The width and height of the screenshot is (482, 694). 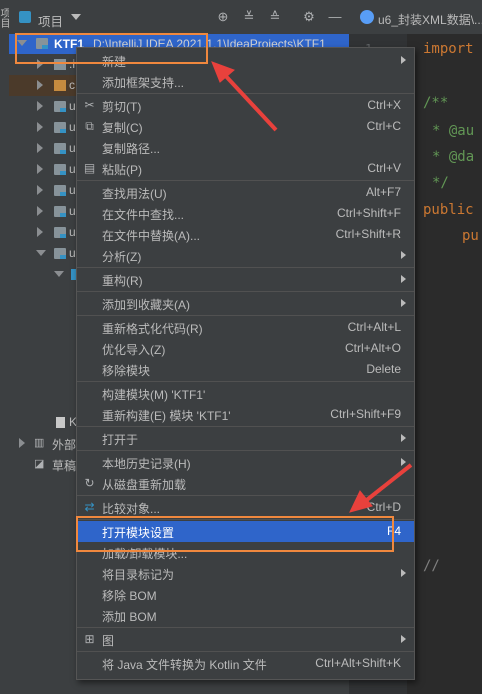 What do you see at coordinates (245, 507) in the screenshot?
I see `menu-item-compare-with: ⇄ 比较对象... Ctrl+D` at bounding box center [245, 507].